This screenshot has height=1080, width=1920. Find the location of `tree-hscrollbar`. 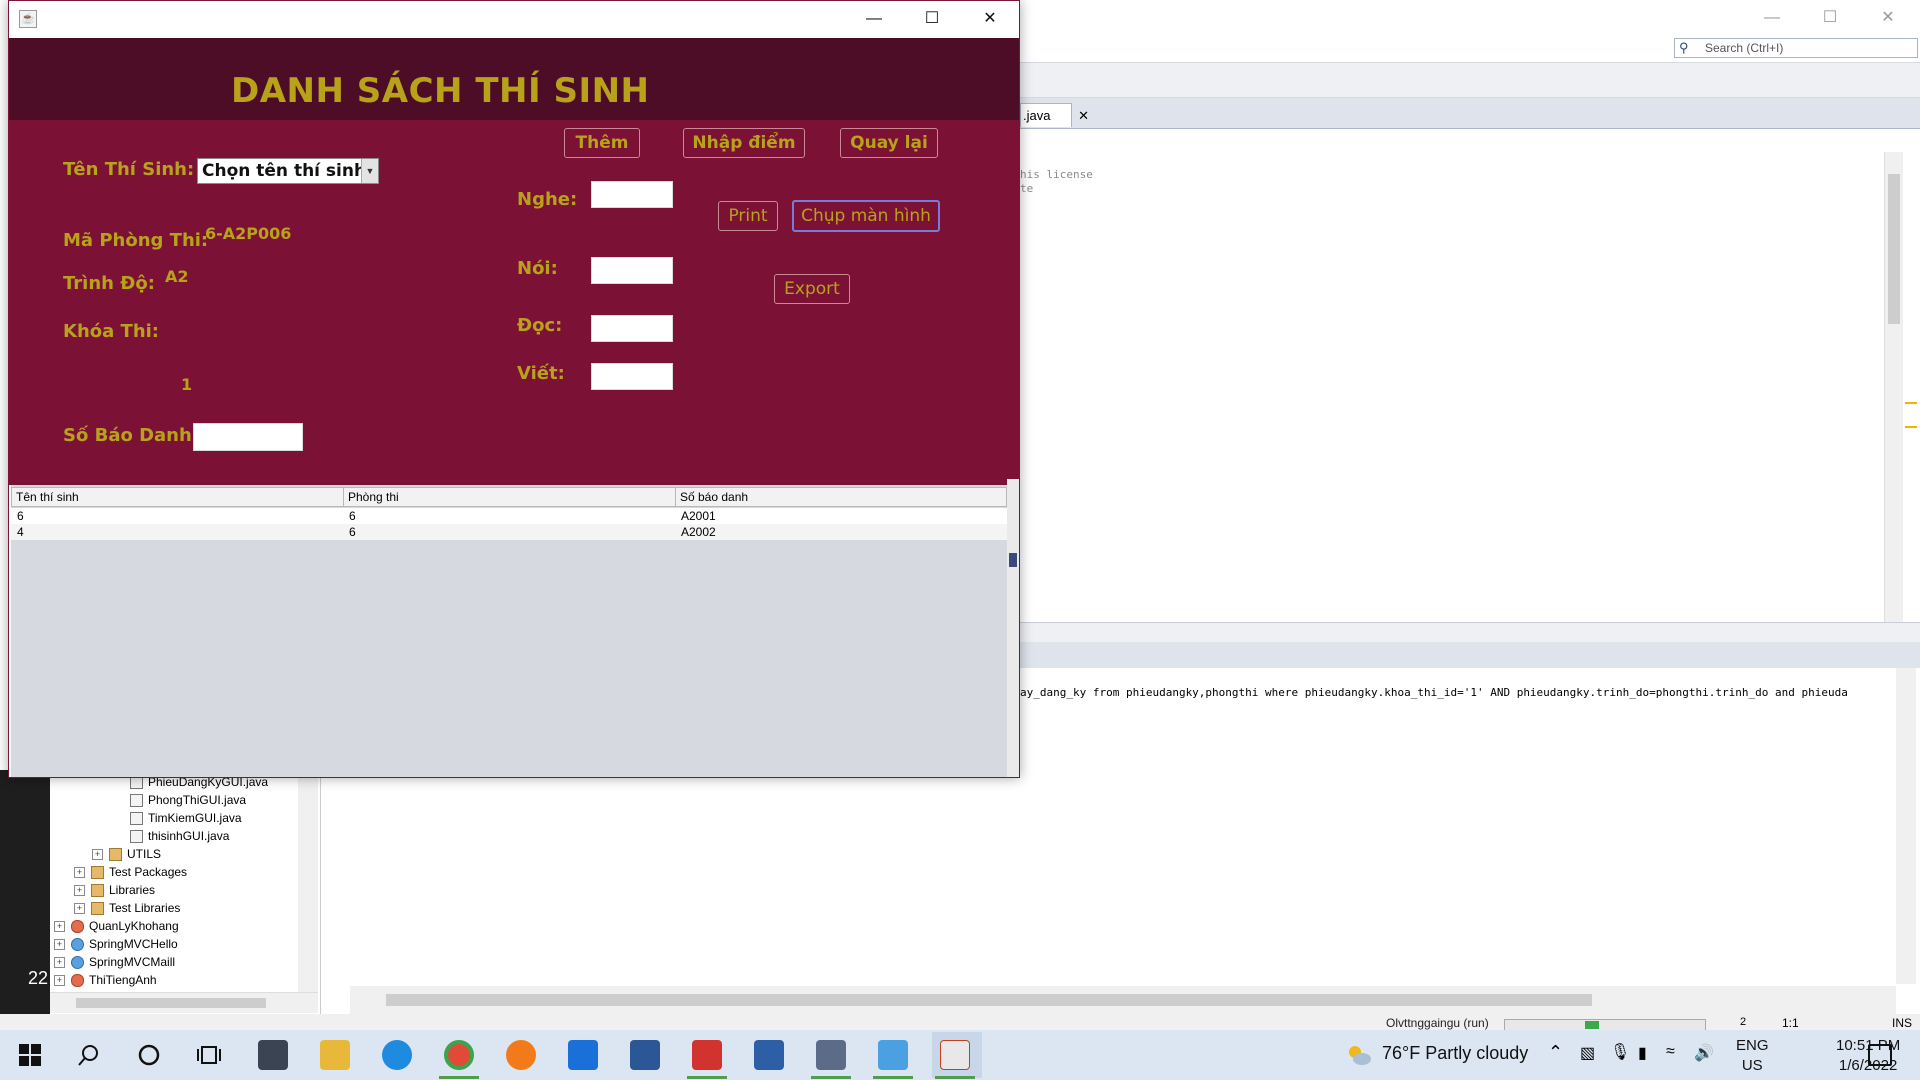

tree-hscrollbar is located at coordinates (184, 1002).